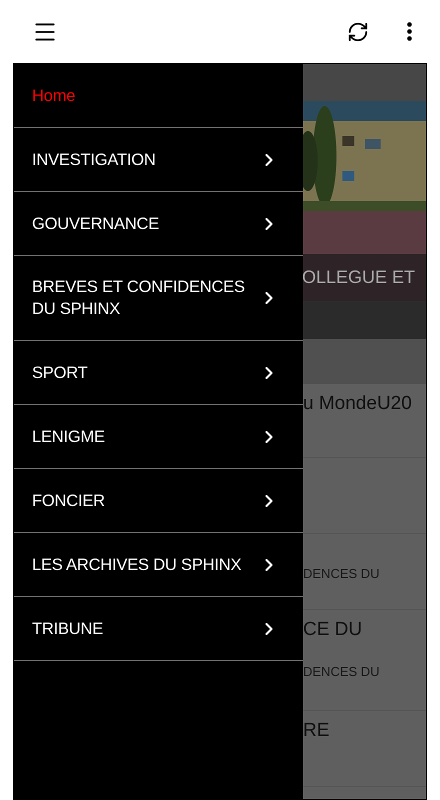 The width and height of the screenshot is (440, 800). Describe the element at coordinates (158, 629) in the screenshot. I see `drawer-item: TRIBUNE` at that location.